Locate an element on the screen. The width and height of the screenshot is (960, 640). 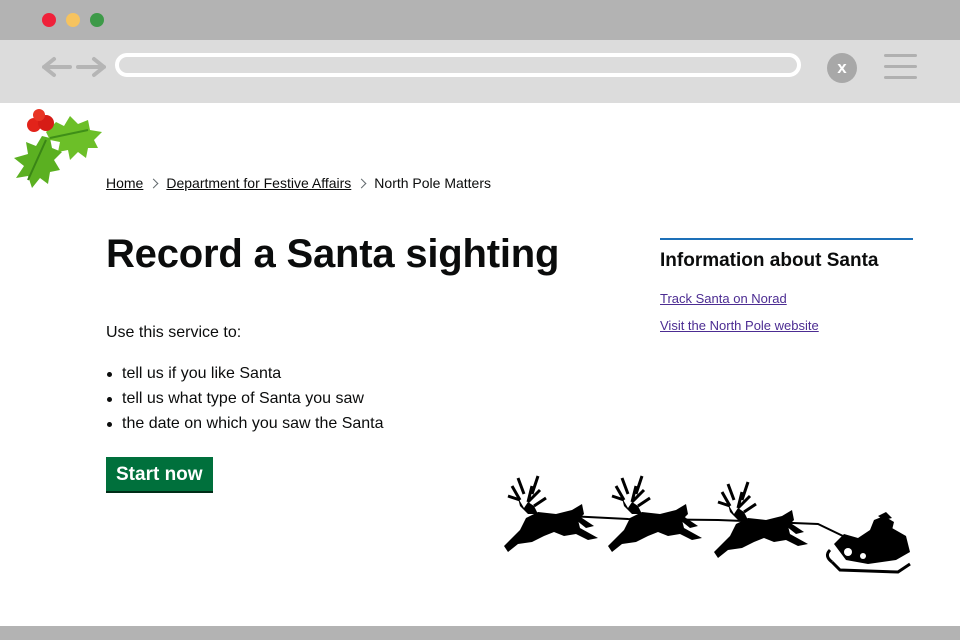
back-arrow-icon is located at coordinates (57, 67).